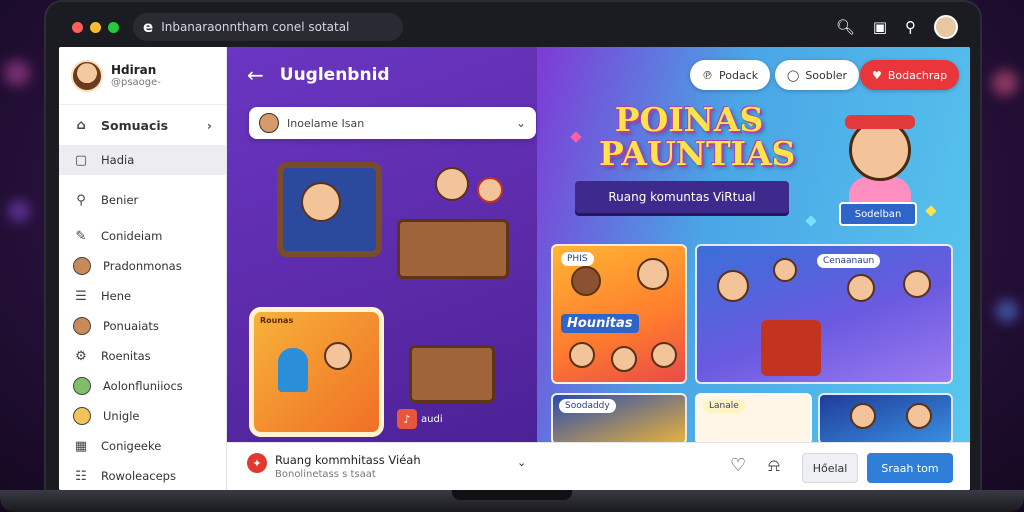 This screenshot has height=512, width=1024. I want to click on heart-icon: ♡, so click(738, 465).